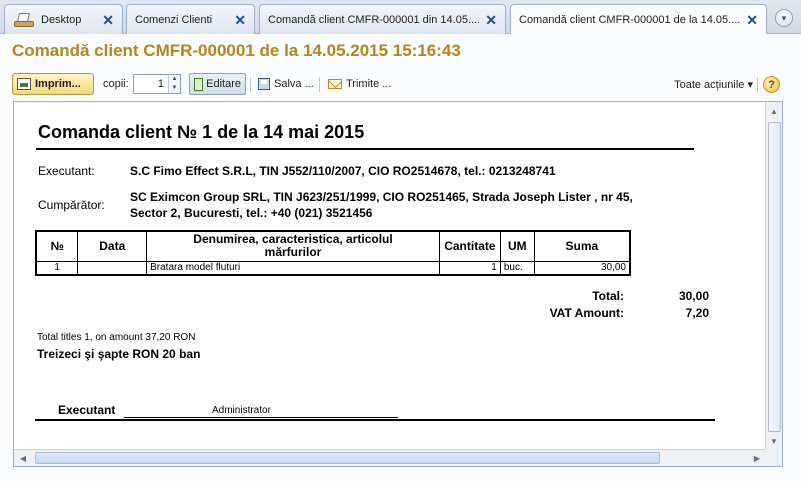  Describe the element at coordinates (87, 410) in the screenshot. I see `signature-label: Executant` at that location.